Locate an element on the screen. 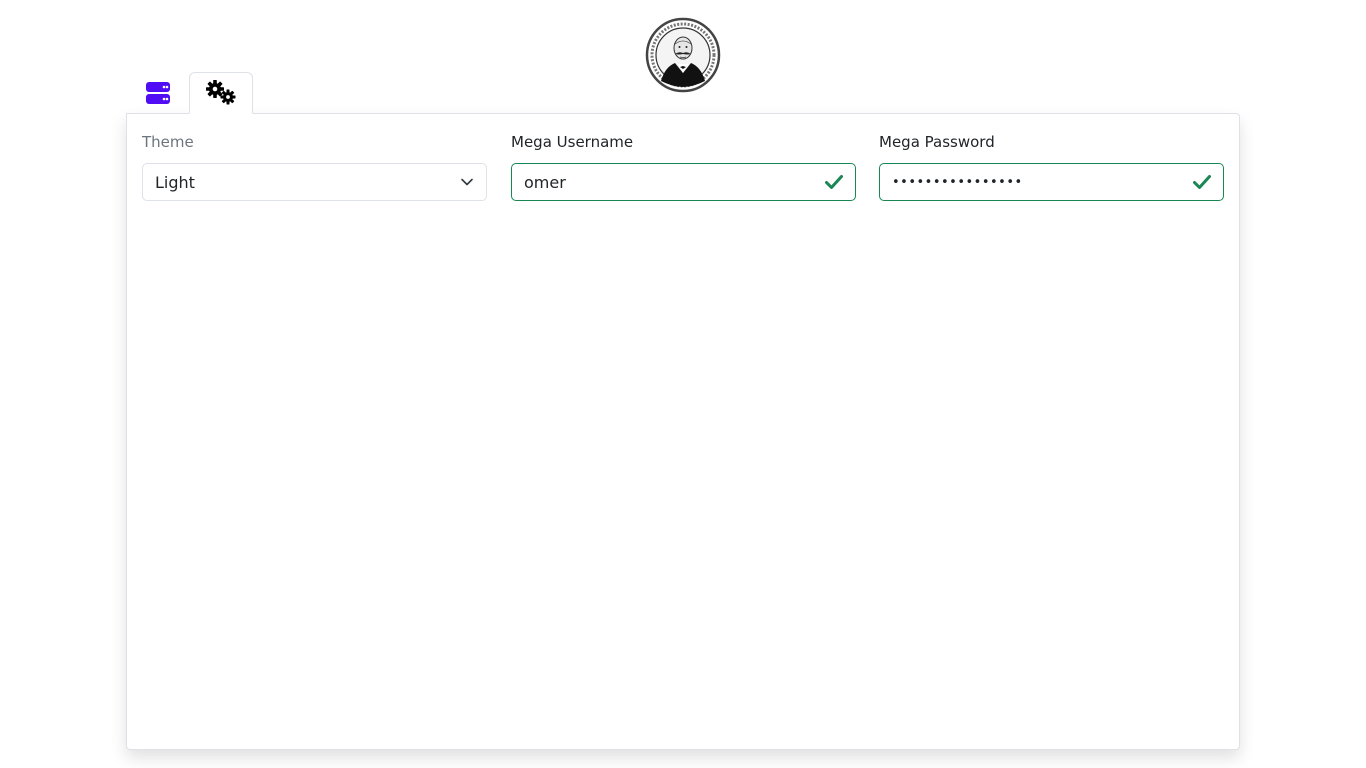 The image size is (1366, 768). mega-username-input: omer is located at coordinates (683, 182).